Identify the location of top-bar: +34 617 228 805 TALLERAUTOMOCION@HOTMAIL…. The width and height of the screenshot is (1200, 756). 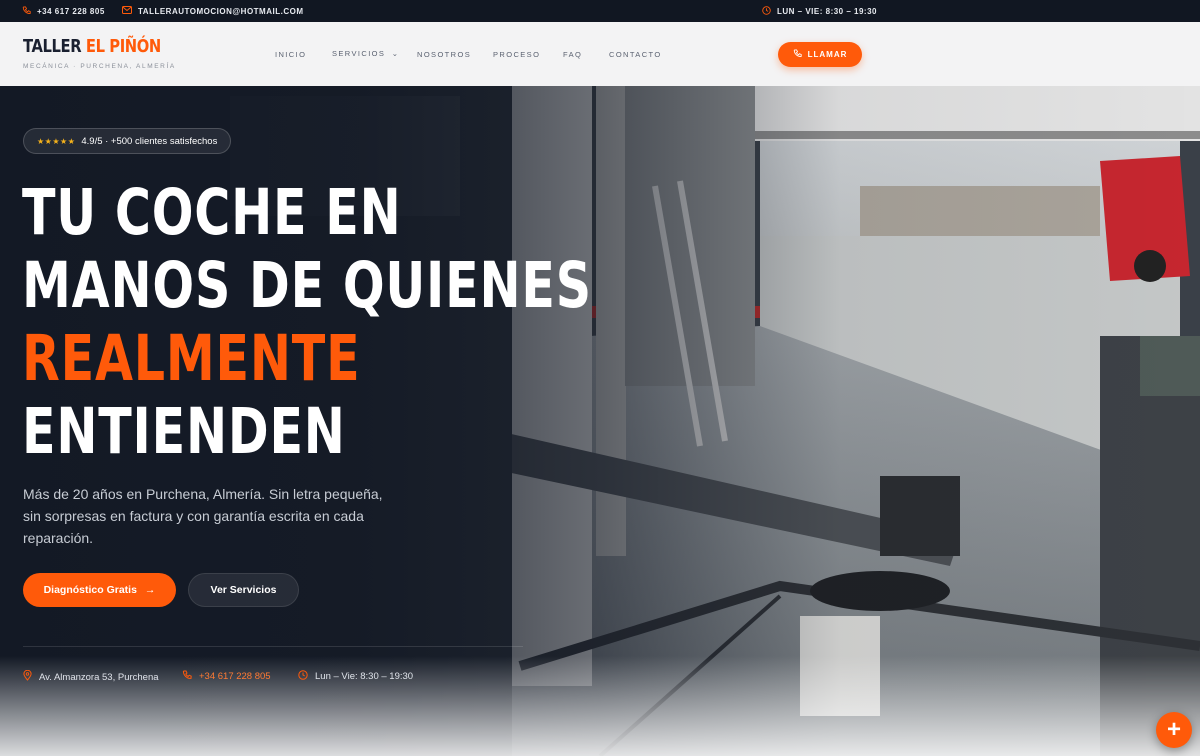
(600, 11).